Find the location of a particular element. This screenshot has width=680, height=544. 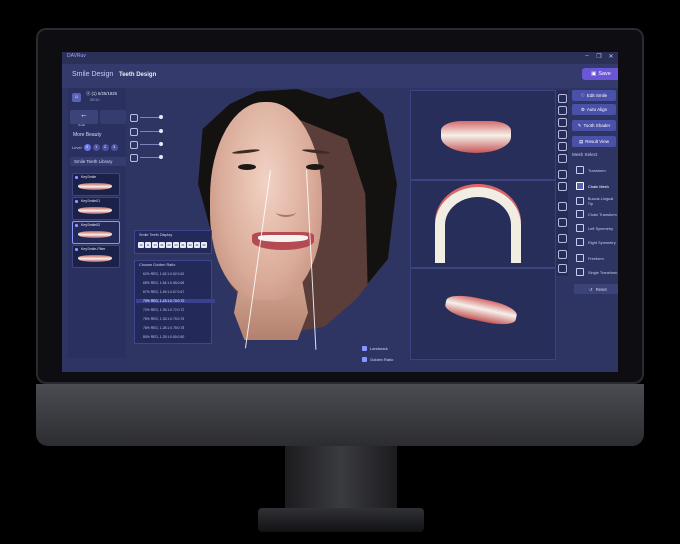

monitor-chin is located at coordinates (340, 415).